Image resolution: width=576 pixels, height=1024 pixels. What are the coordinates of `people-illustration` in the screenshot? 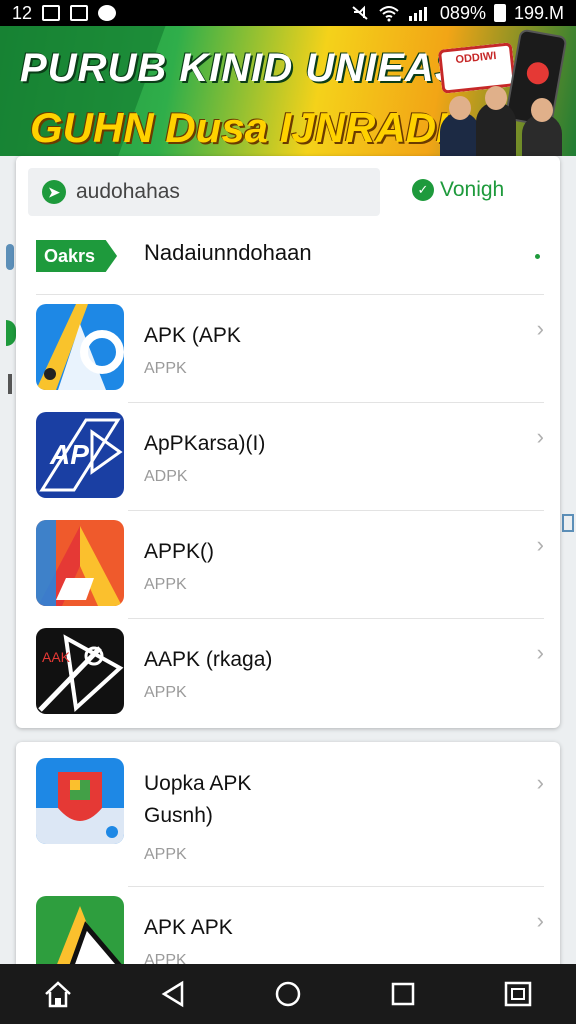 It's located at (506, 121).